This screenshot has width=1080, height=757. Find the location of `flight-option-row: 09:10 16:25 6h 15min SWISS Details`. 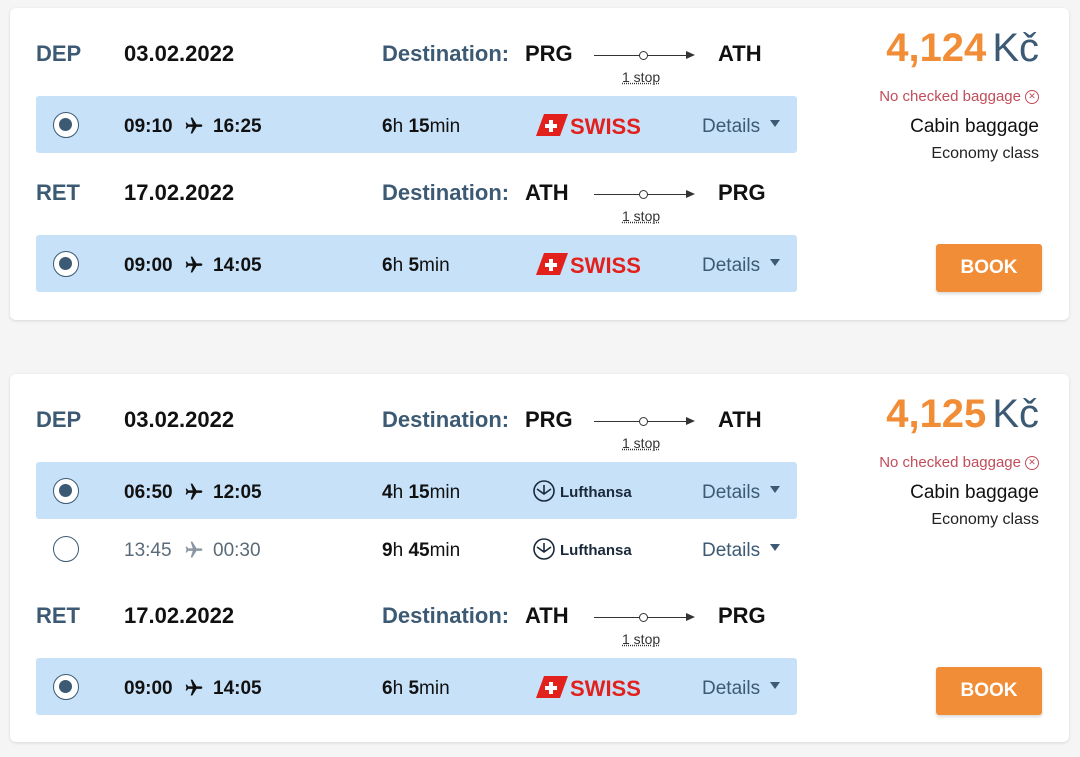

flight-option-row: 09:10 16:25 6h 15min SWISS Details is located at coordinates (416, 124).